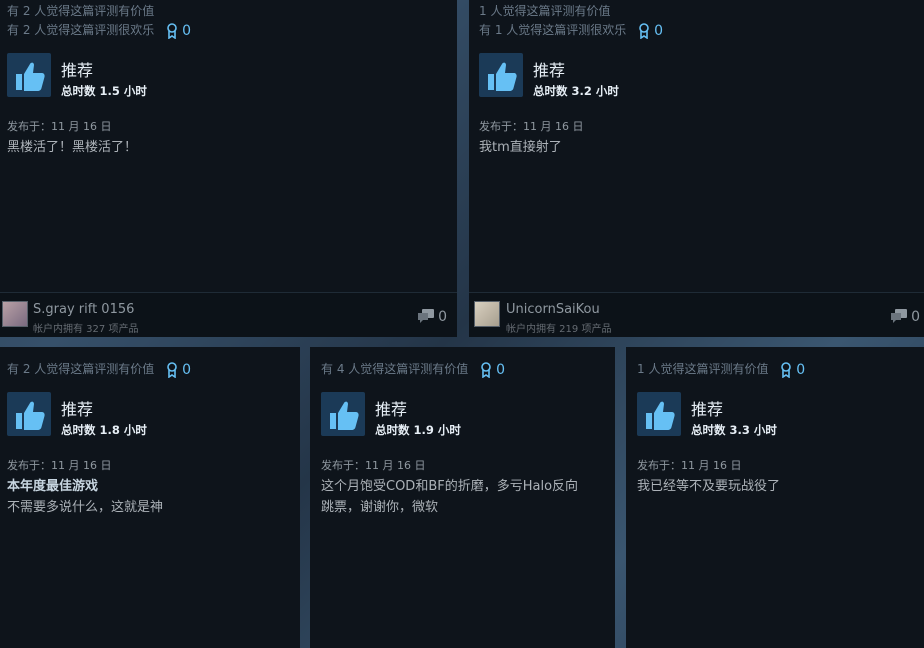 This screenshot has height=648, width=924. I want to click on helpful-count: 有 2 人觉得这篇评测有价值, so click(81, 11).